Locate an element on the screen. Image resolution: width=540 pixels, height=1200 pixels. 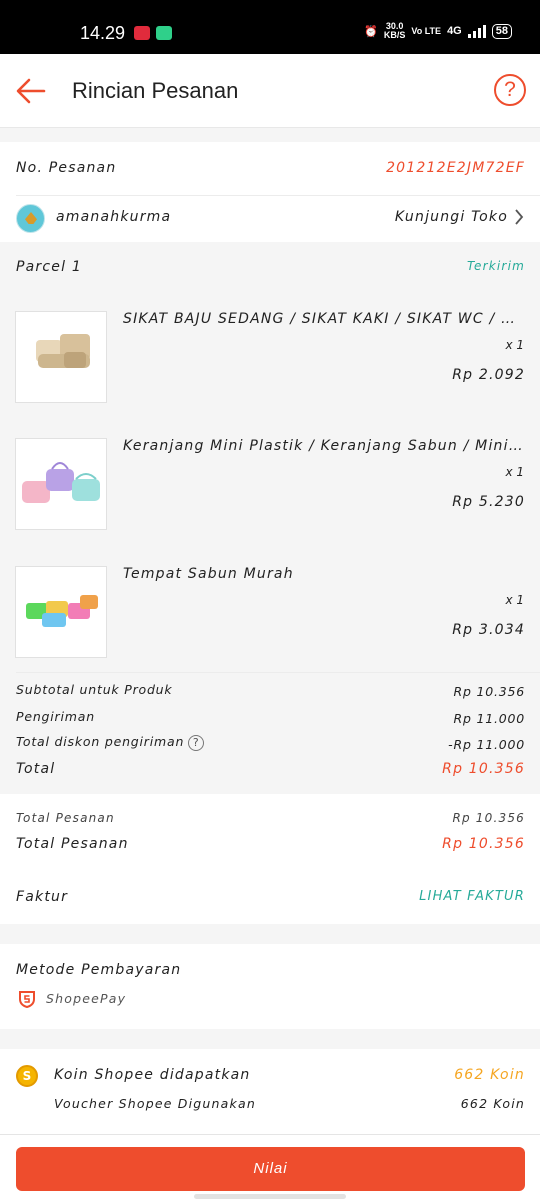
product-price: Rp 2.092 is located at coordinates (488, 375).